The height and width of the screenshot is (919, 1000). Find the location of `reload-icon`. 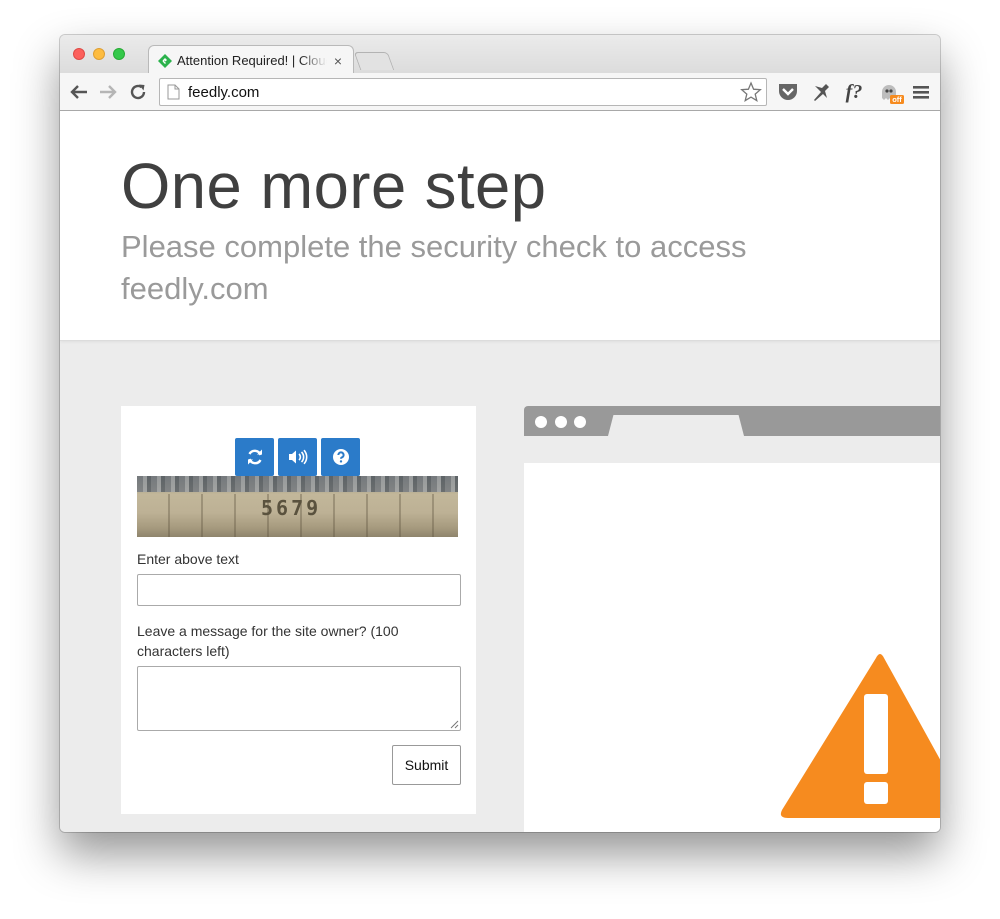

reload-icon is located at coordinates (138, 92).